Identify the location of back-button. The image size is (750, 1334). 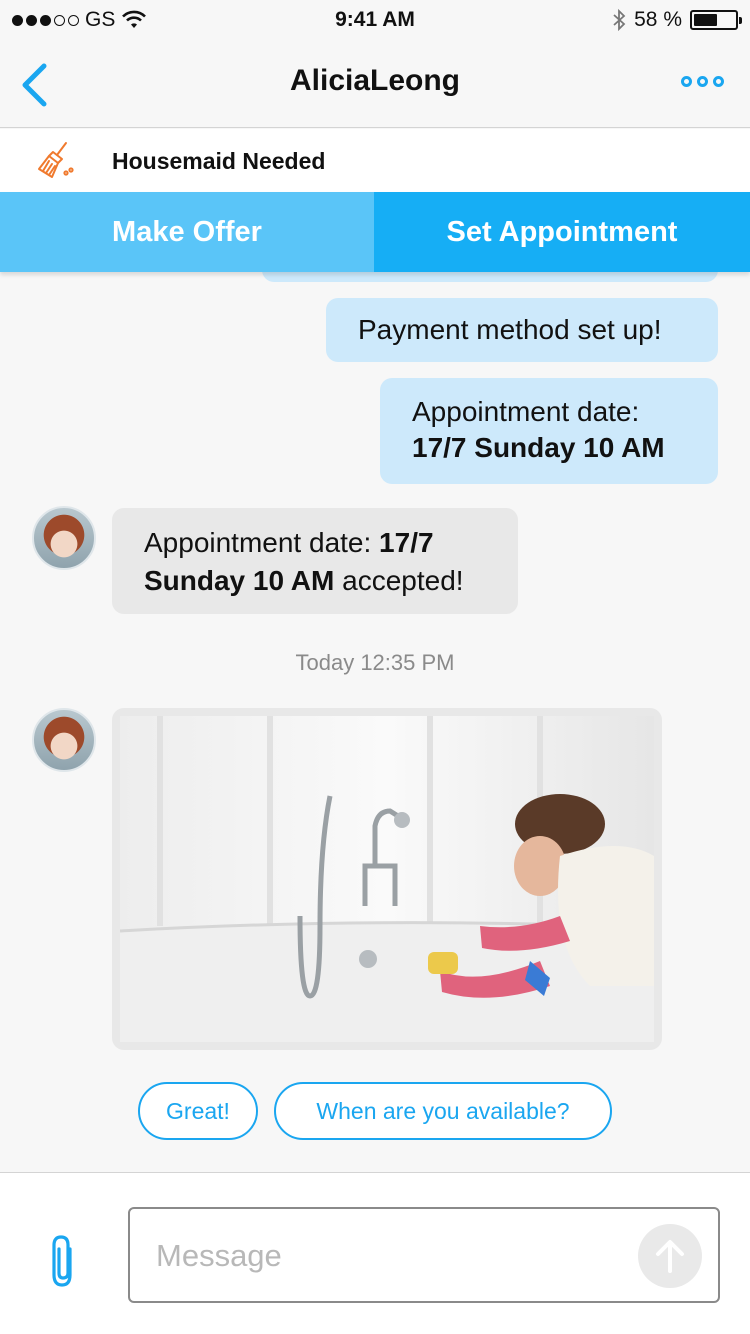
(34, 85).